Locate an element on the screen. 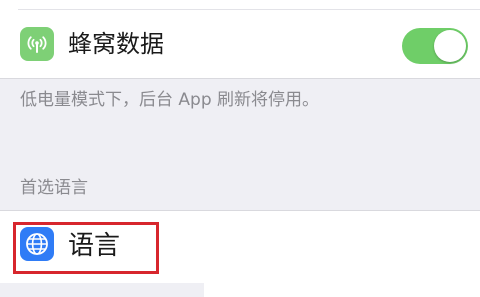 Image resolution: width=480 pixels, height=297 pixels. background-gap is located at coordinates (102, 290).